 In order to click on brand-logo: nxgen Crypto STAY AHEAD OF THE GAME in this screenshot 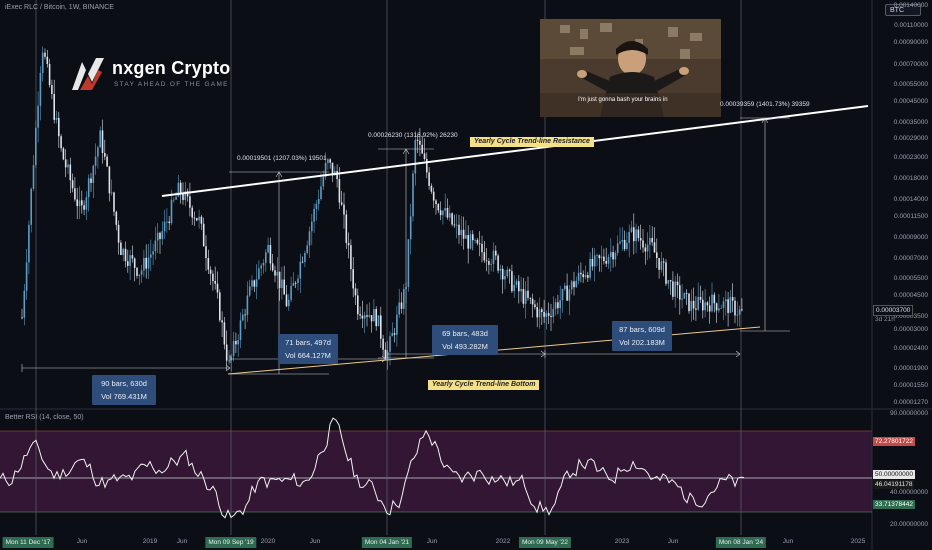, I will do `click(153, 74)`.